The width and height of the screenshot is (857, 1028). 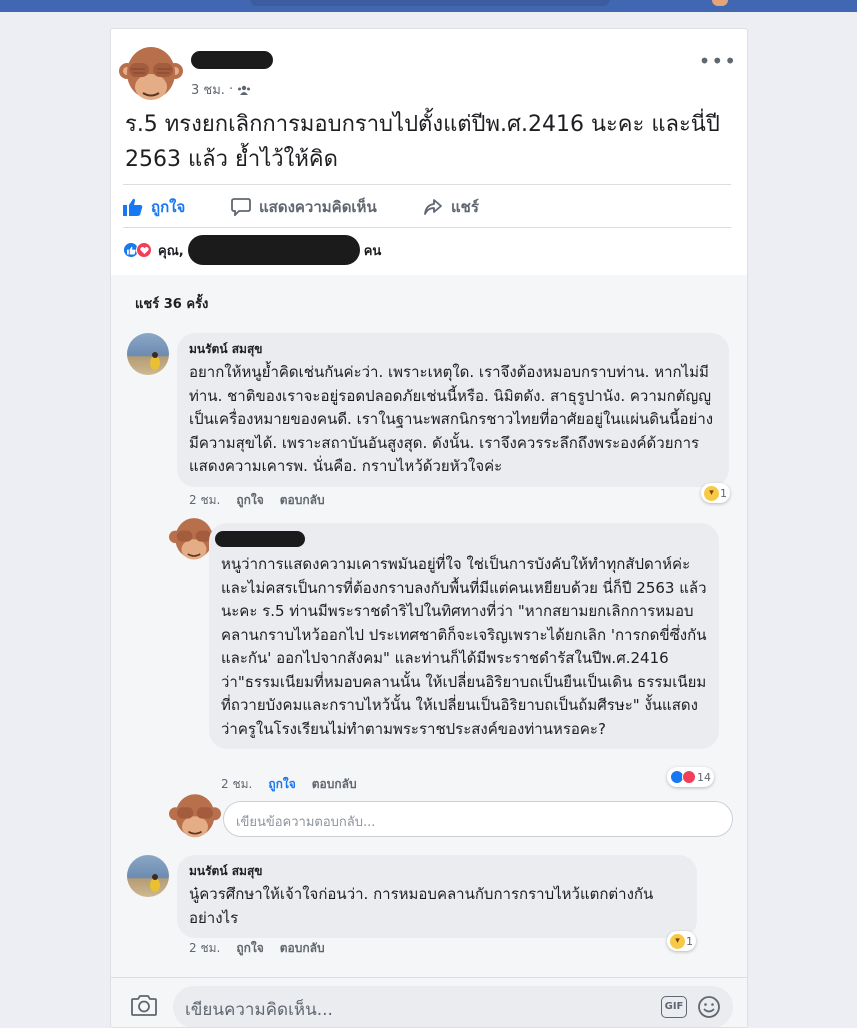 I want to click on share-button: แชร์, so click(x=451, y=207).